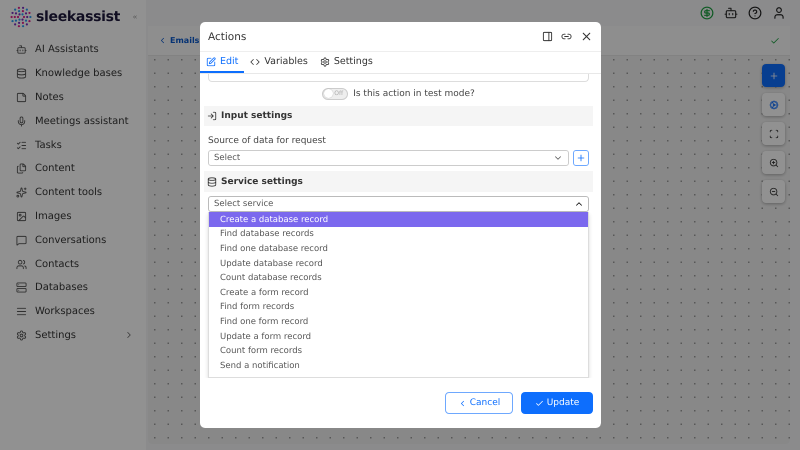  I want to click on edit-icon, so click(211, 61).